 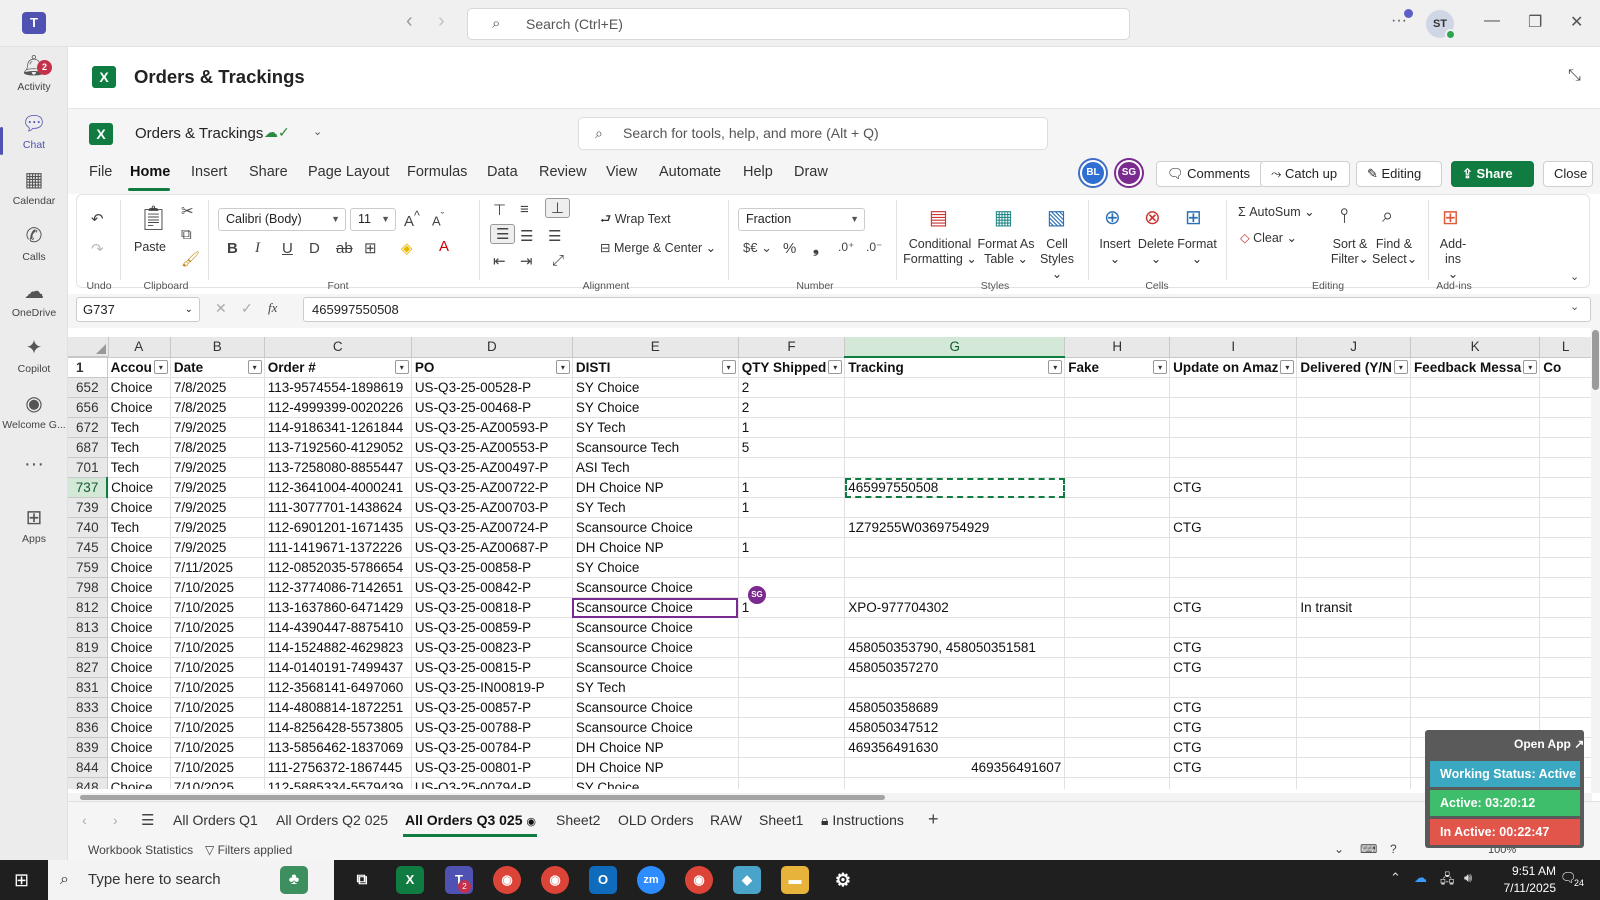 I want to click on column-header-b: B, so click(x=217, y=347).